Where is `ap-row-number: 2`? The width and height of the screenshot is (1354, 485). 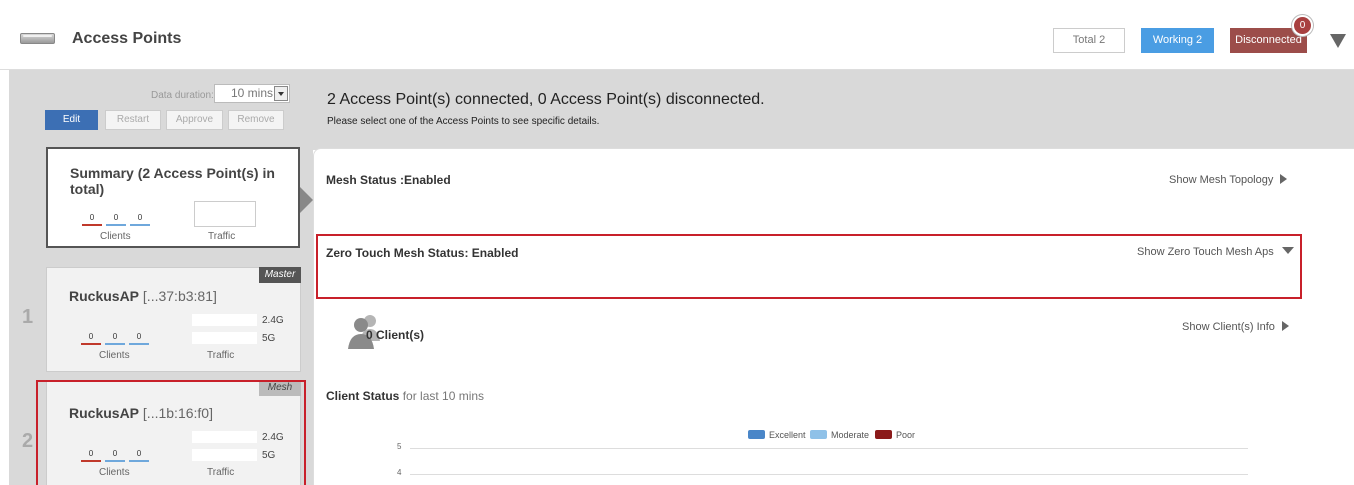 ap-row-number: 2 is located at coordinates (28, 441).